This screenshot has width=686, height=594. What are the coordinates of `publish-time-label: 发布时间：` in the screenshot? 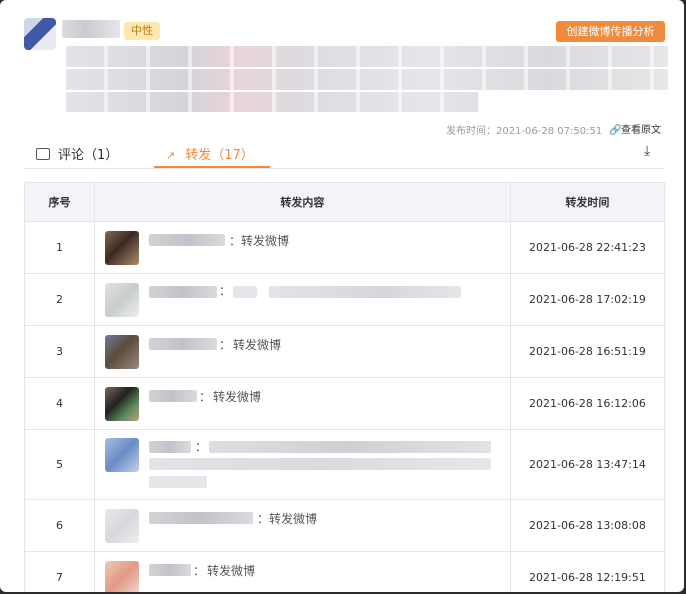 It's located at (471, 131).